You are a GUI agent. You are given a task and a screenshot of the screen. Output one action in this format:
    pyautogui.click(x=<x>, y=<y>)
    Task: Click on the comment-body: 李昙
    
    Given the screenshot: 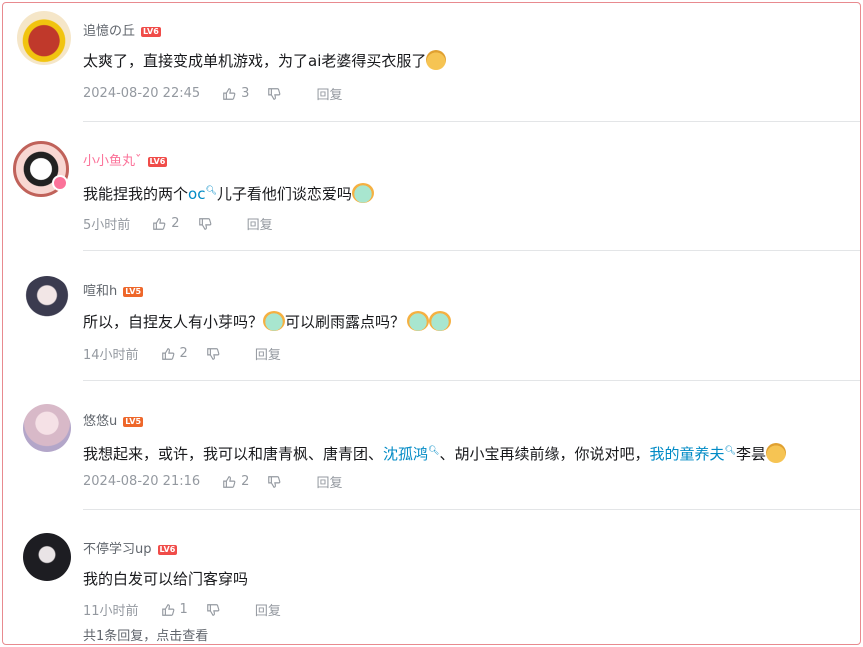 What is the action you would take?
    pyautogui.click(x=750, y=454)
    